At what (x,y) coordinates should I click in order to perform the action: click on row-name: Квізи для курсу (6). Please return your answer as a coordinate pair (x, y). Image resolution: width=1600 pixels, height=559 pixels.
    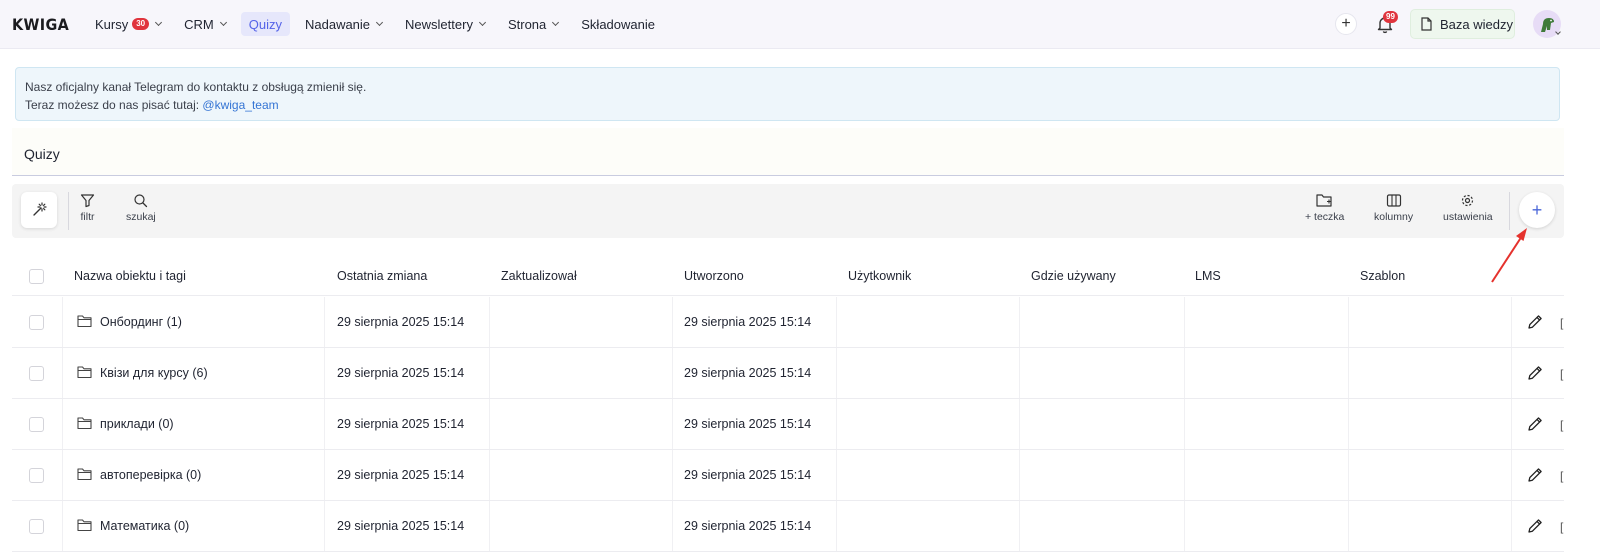
    Looking at the image, I should click on (154, 373).